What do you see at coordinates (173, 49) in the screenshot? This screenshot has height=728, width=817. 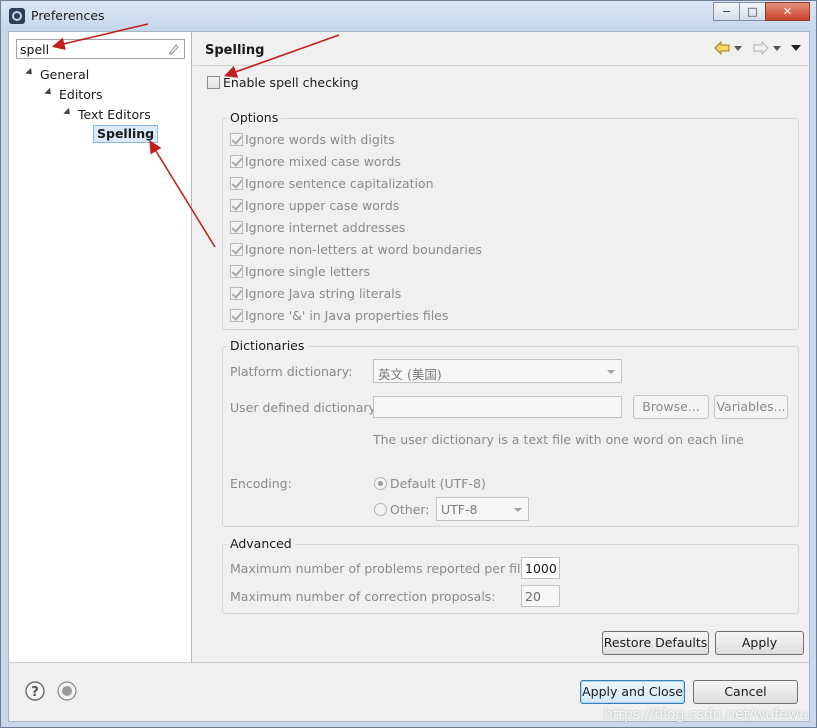 I see `clear-filter-icon` at bounding box center [173, 49].